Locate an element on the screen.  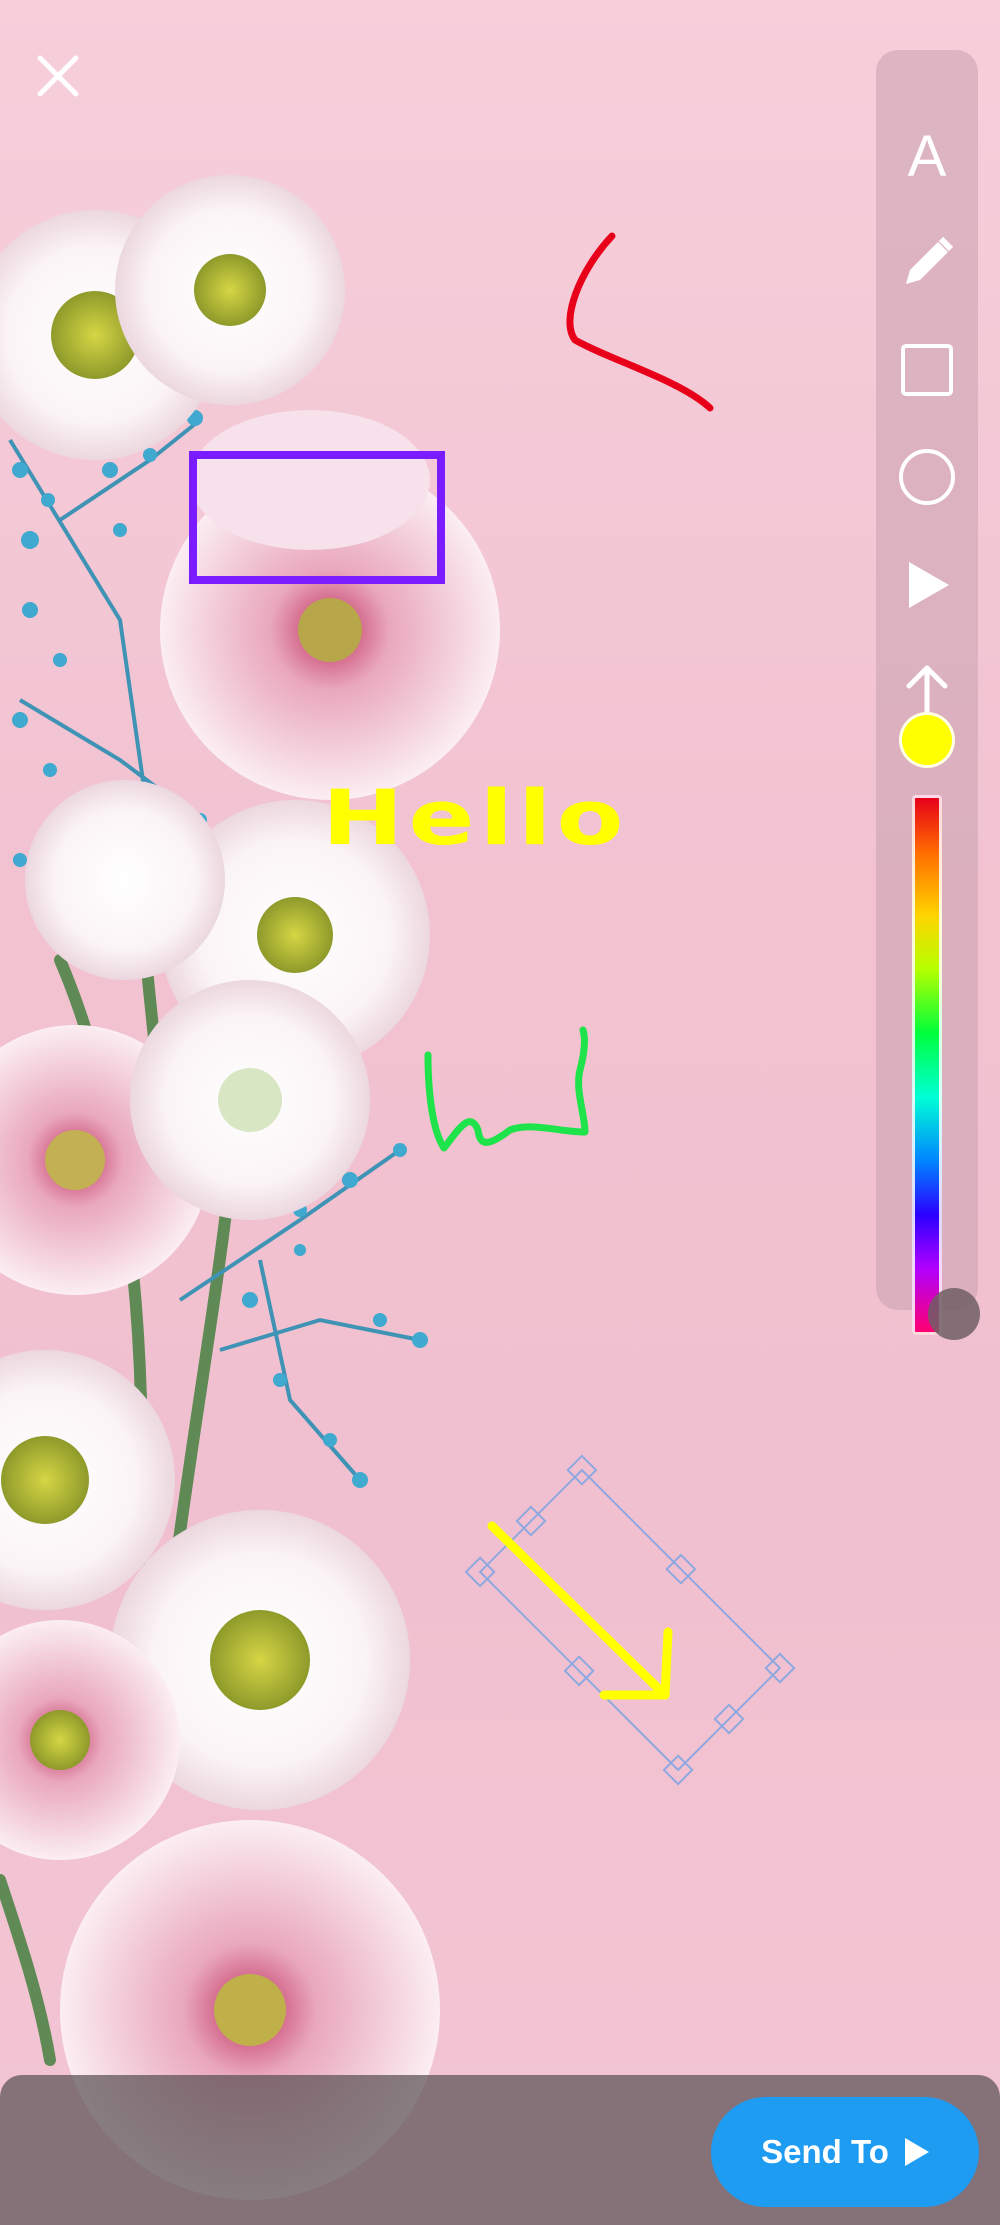
triangle-tool-button is located at coordinates (927, 585).